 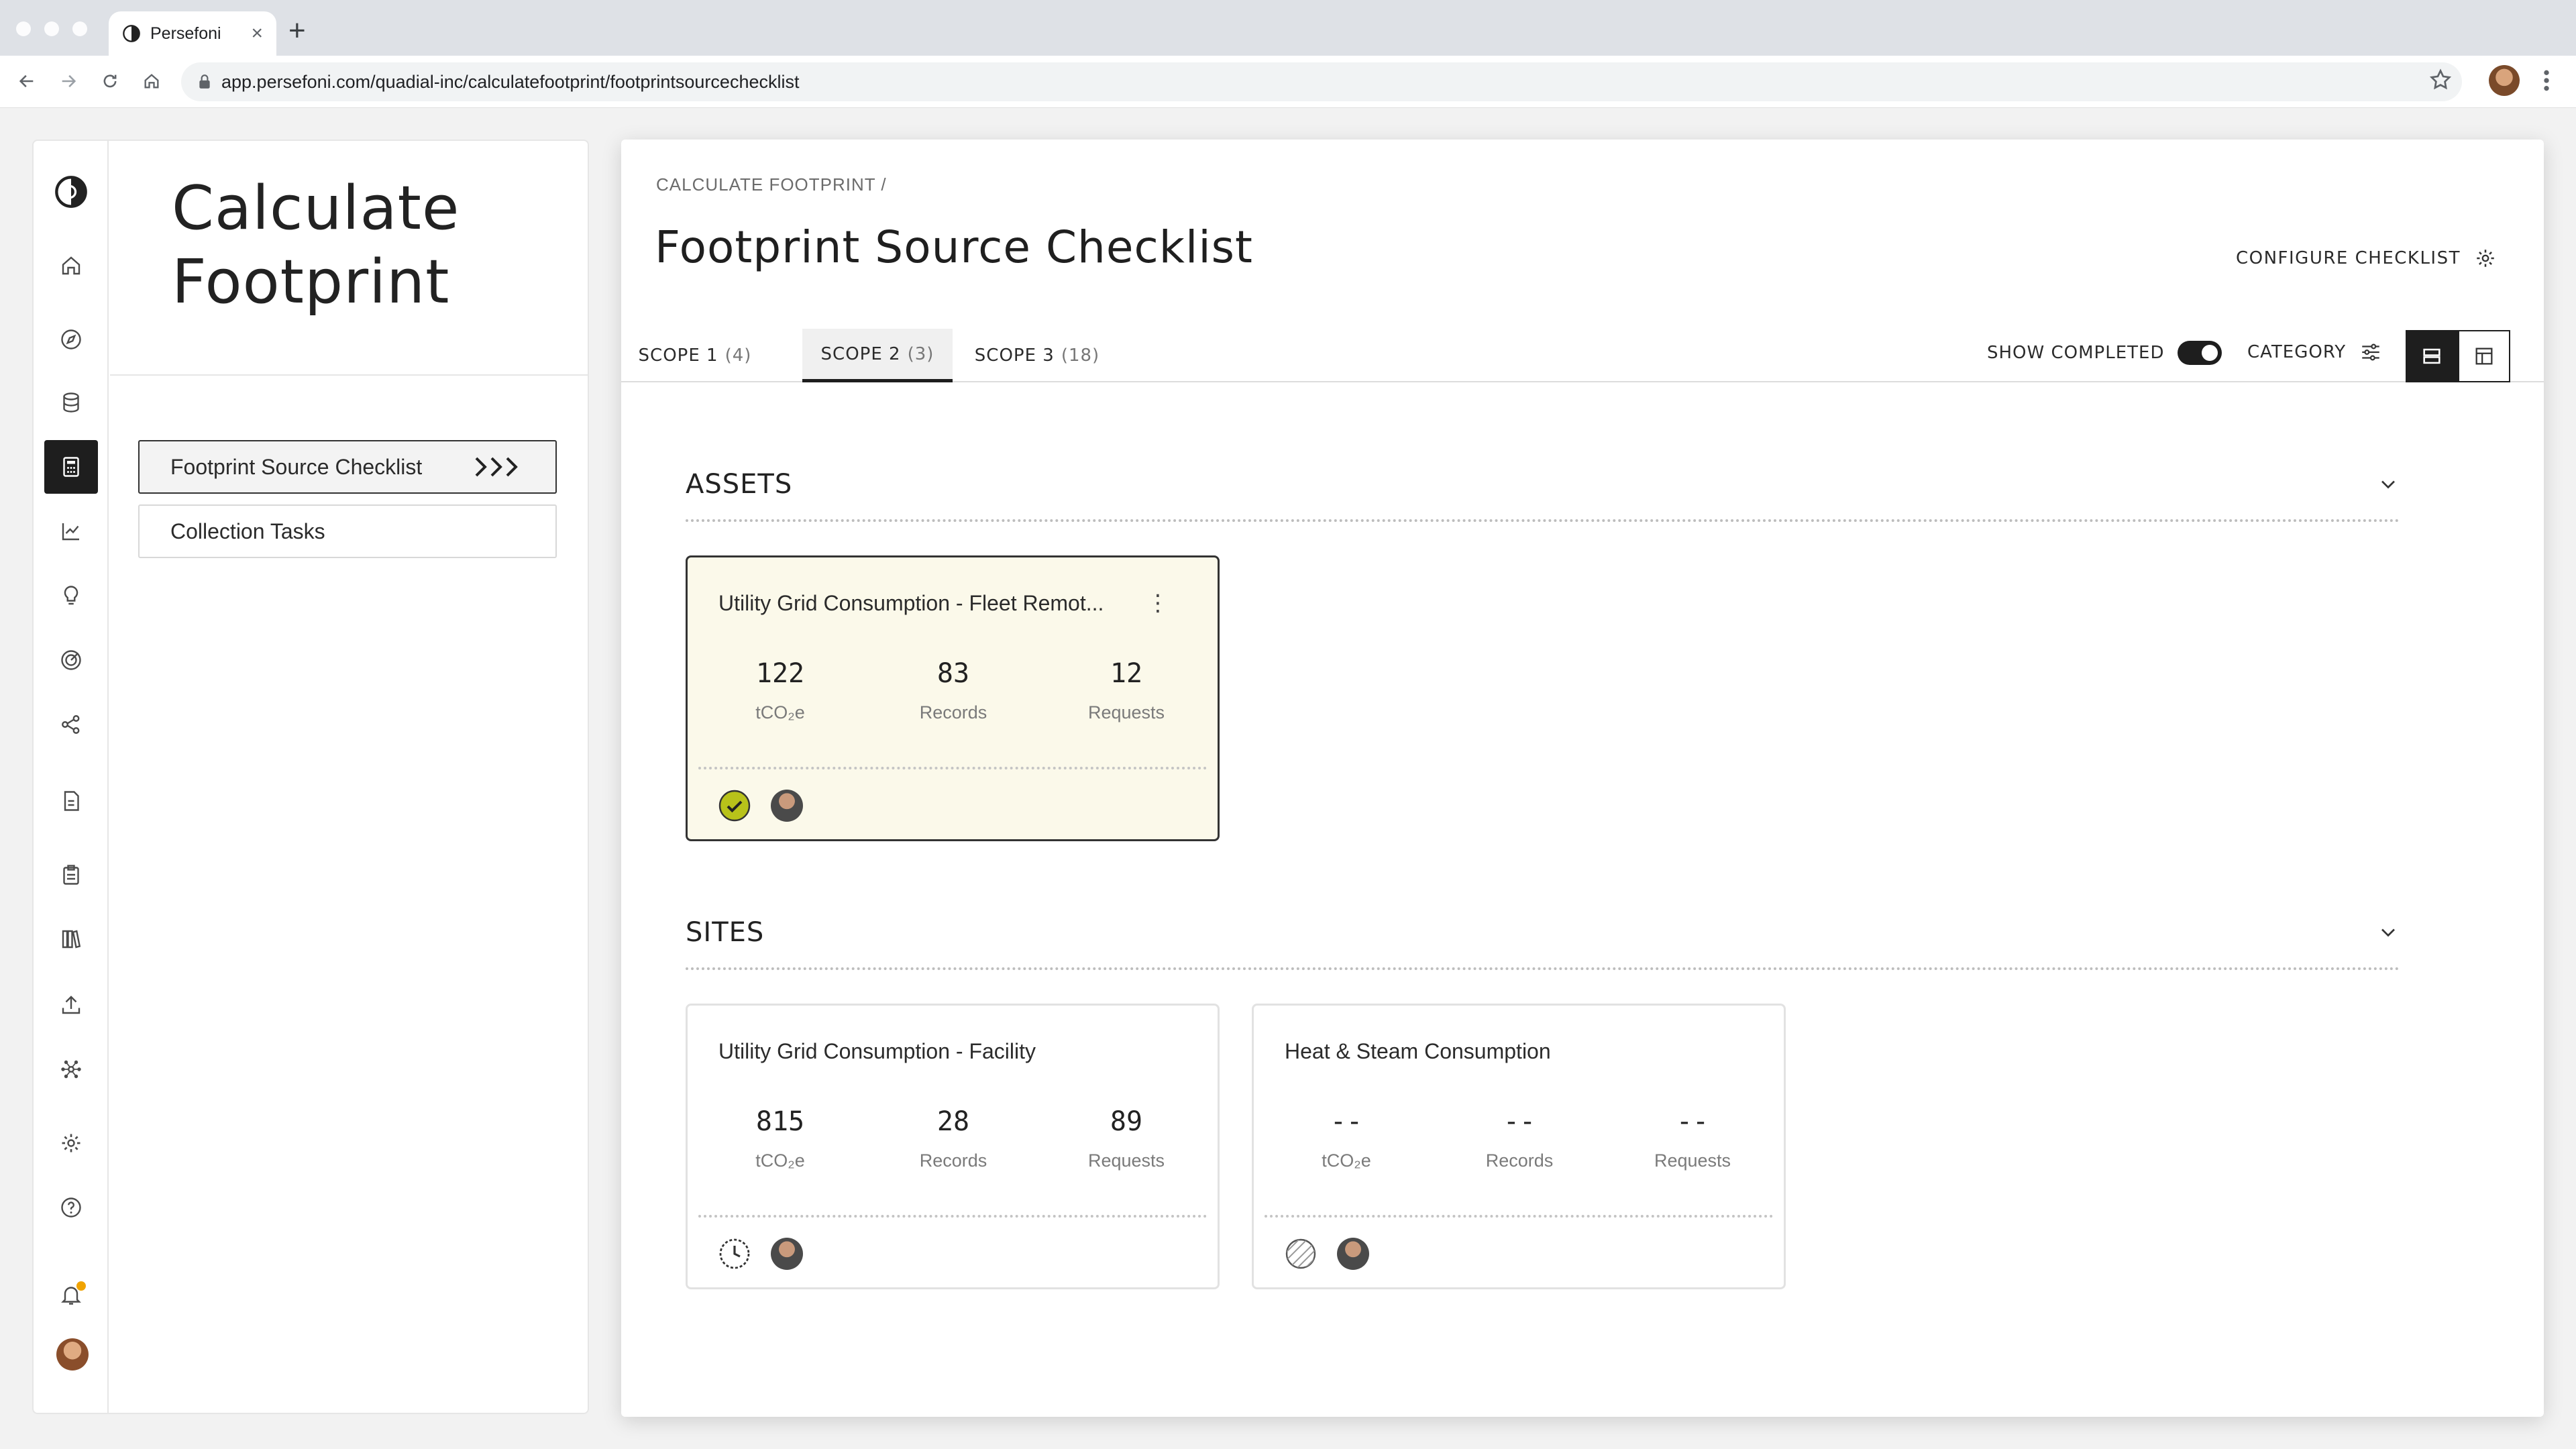 I want to click on tab-label: SCOPE 2, so click(x=860, y=353).